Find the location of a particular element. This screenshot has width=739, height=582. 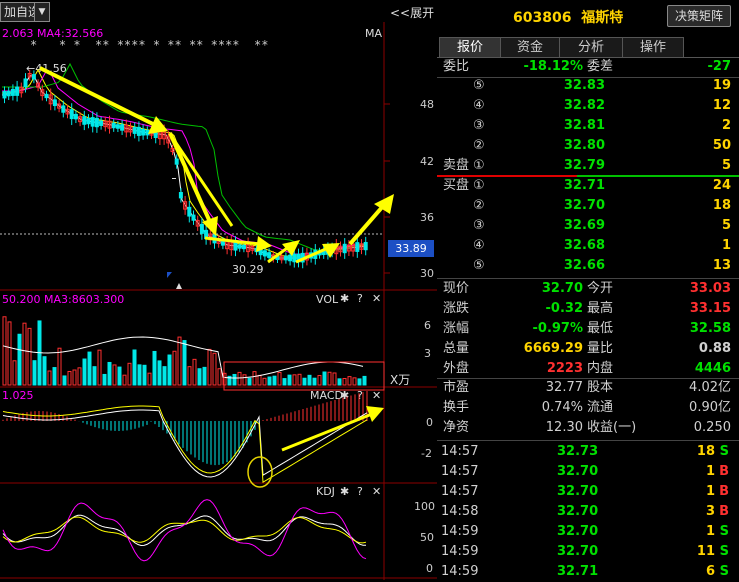

macd-dea-line is located at coordinates (185, 444).